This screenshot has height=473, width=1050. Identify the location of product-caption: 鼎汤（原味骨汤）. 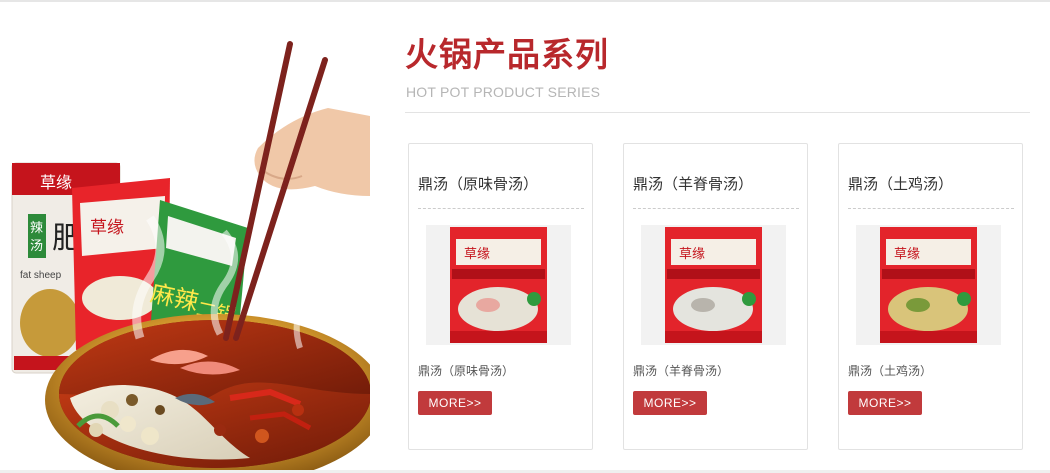
(466, 370).